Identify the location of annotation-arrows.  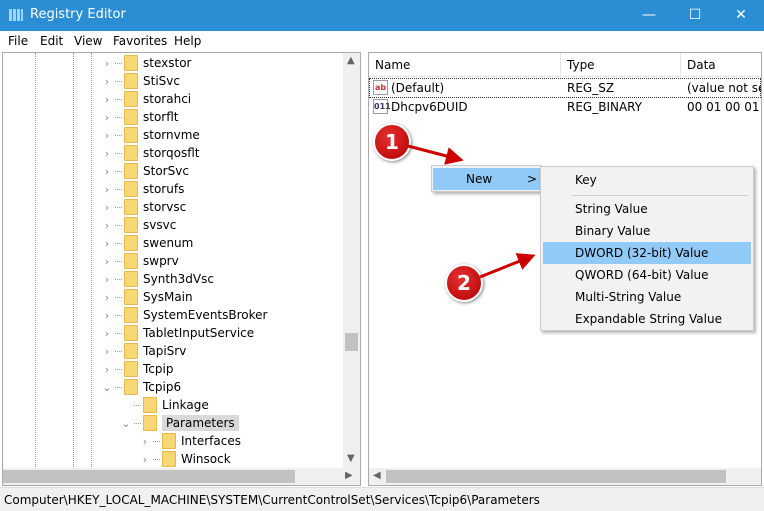
(471, 211).